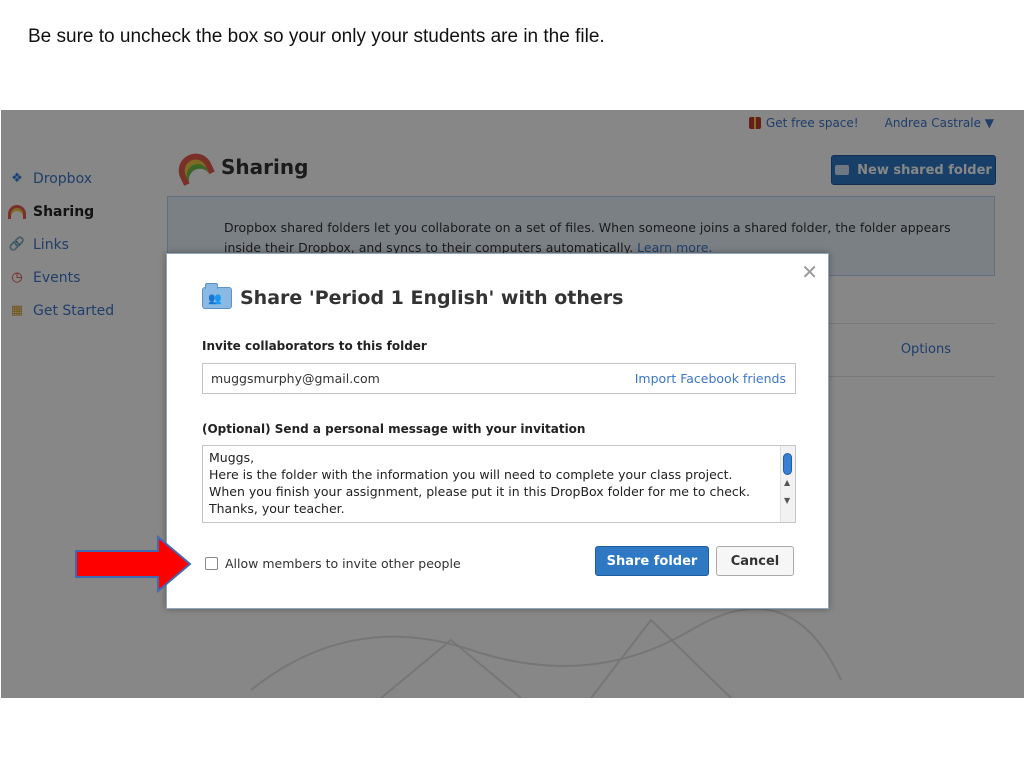  I want to click on scroll-up-icon: ▲, so click(787, 482).